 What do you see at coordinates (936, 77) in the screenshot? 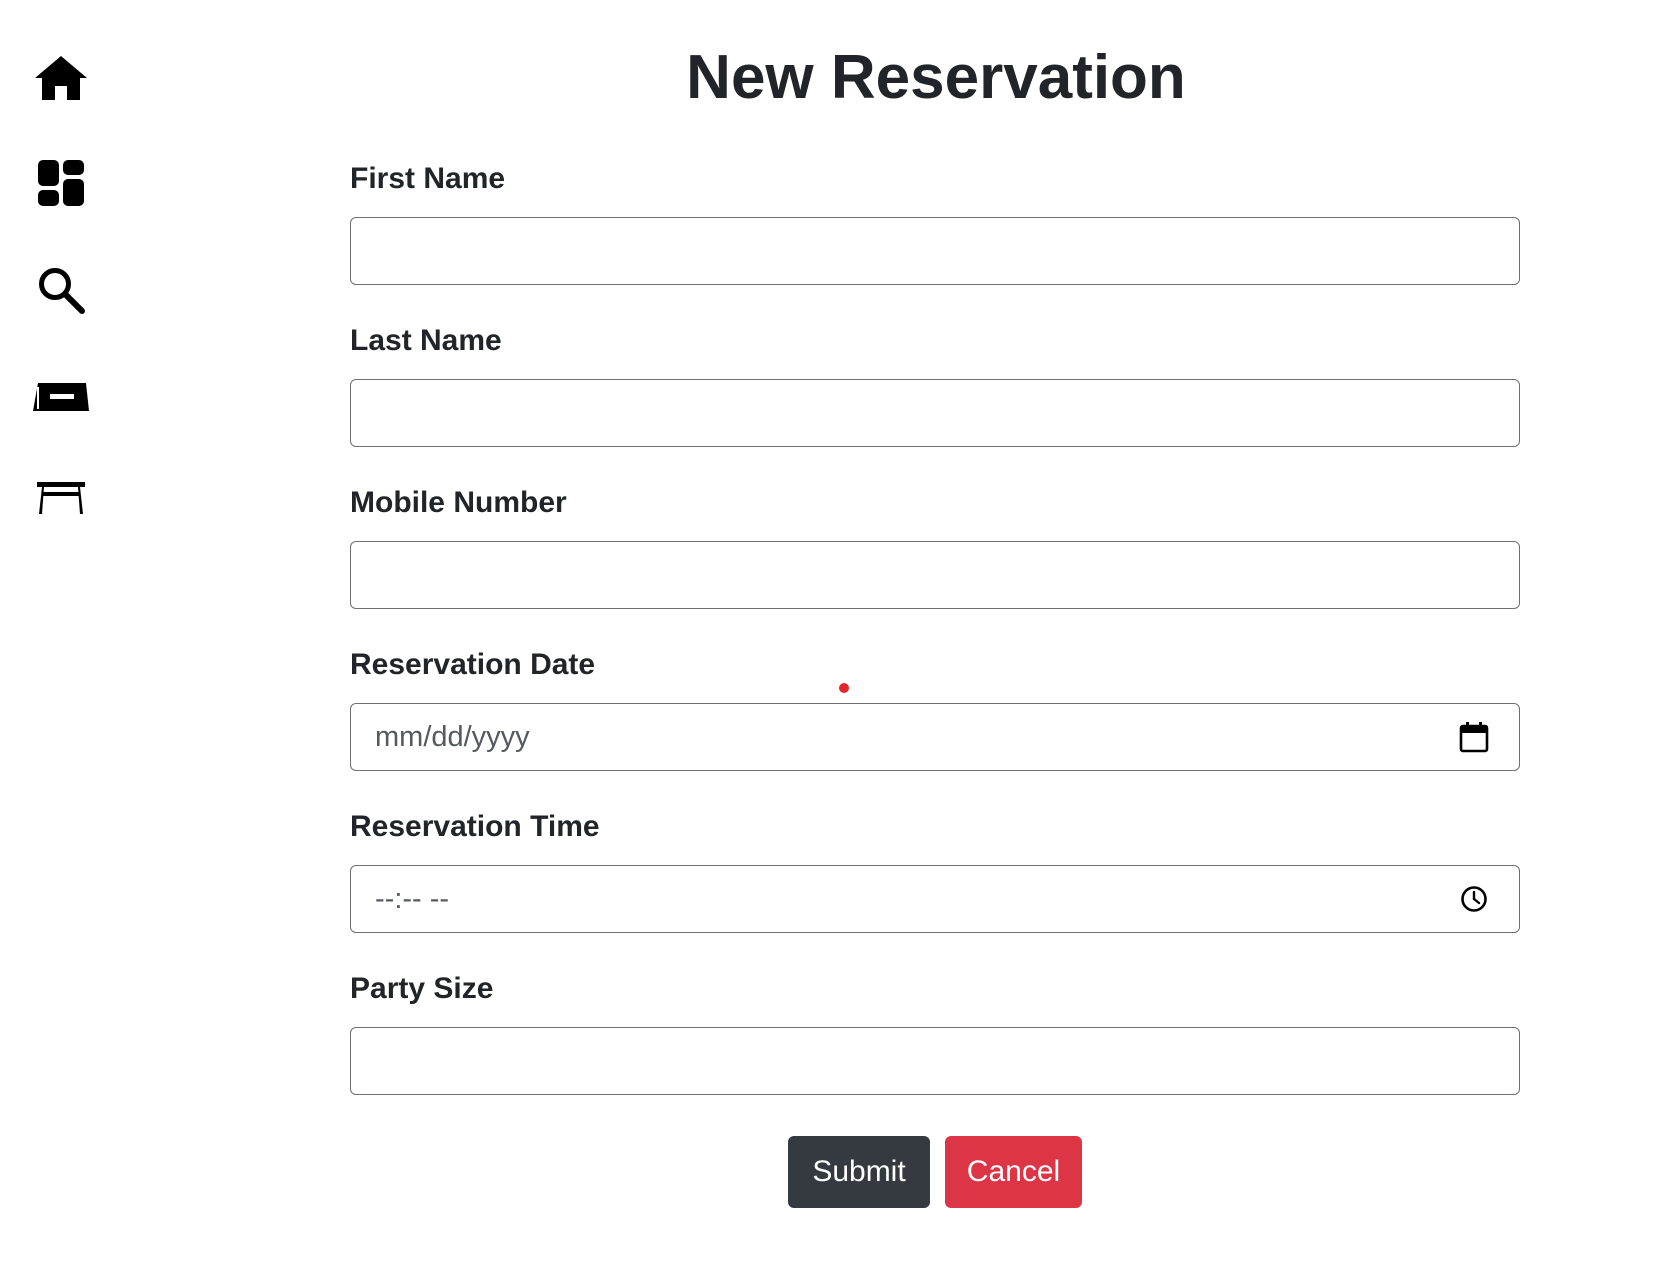
I see `page-title: New Reservation` at bounding box center [936, 77].